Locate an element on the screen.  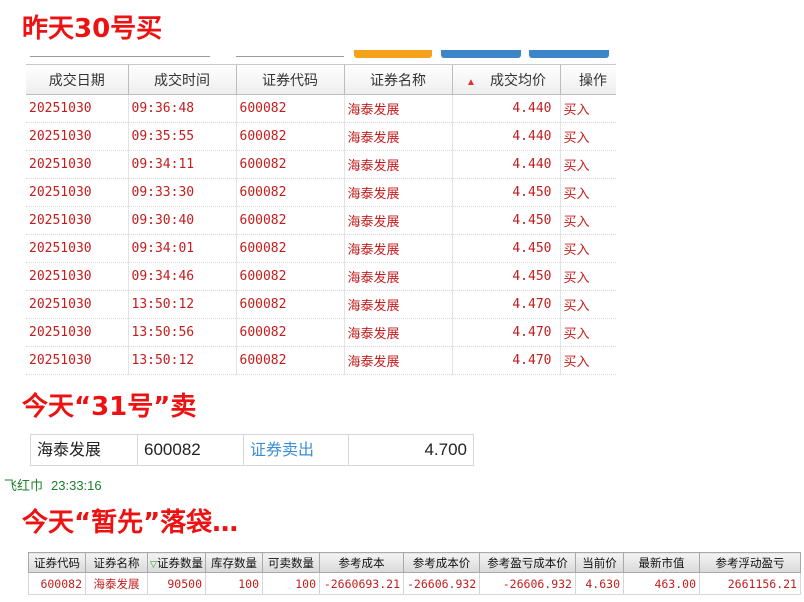
trade-row: 20251030 13:50:56 600082 海泰发展 4.470 买入 is located at coordinates (321, 332).